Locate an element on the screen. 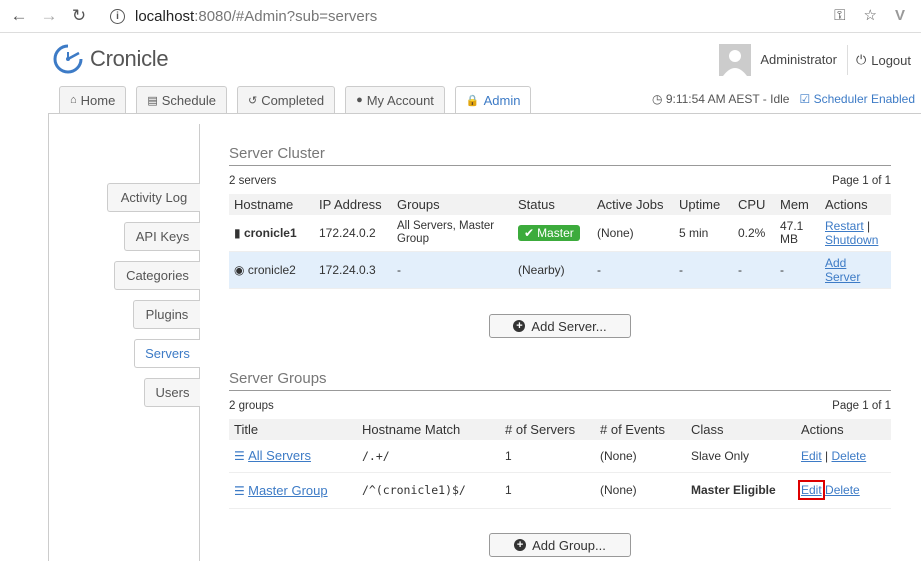  column-header: Uptime is located at coordinates (703, 204).